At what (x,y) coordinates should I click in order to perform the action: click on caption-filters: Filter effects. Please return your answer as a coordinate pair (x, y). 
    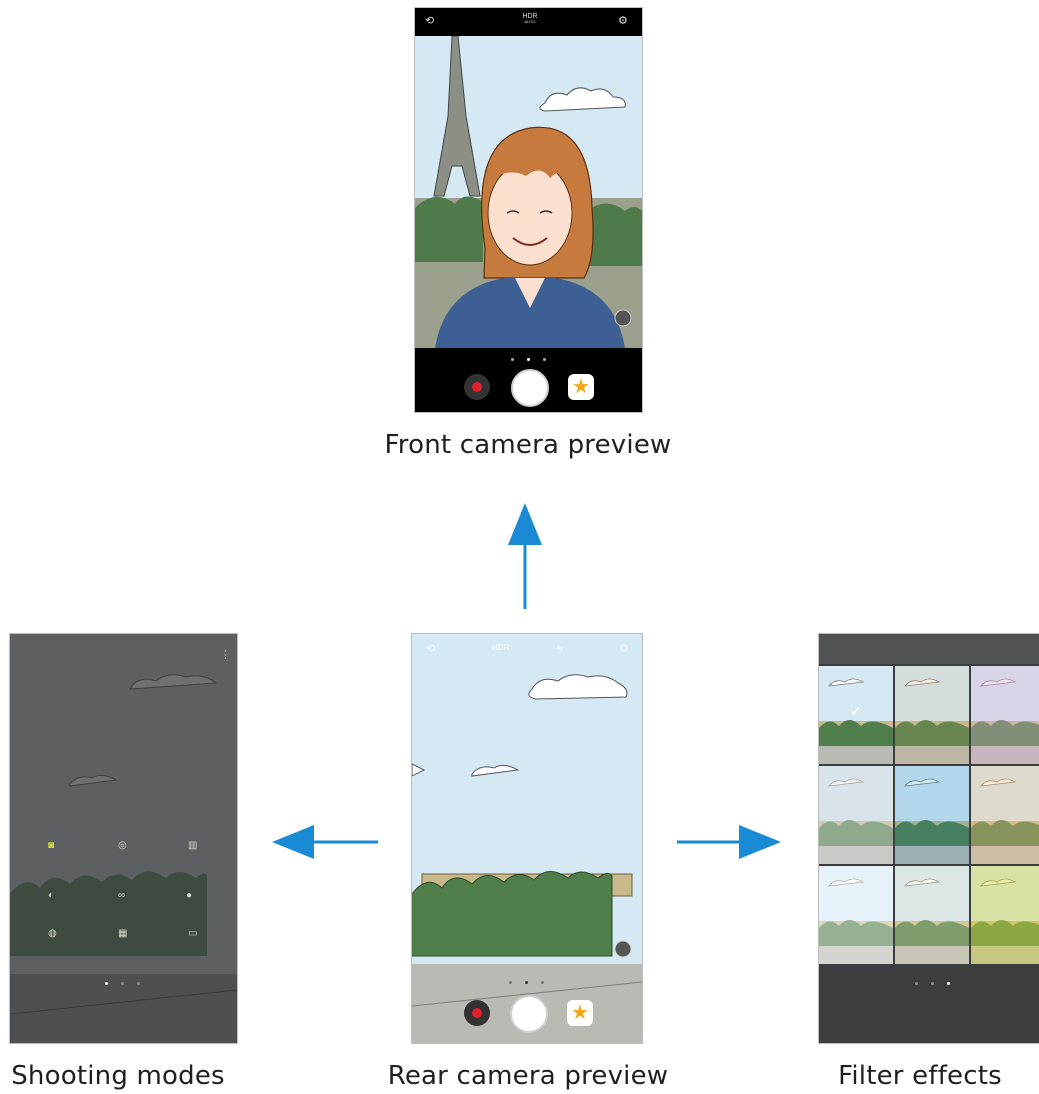
    Looking at the image, I should click on (920, 1076).